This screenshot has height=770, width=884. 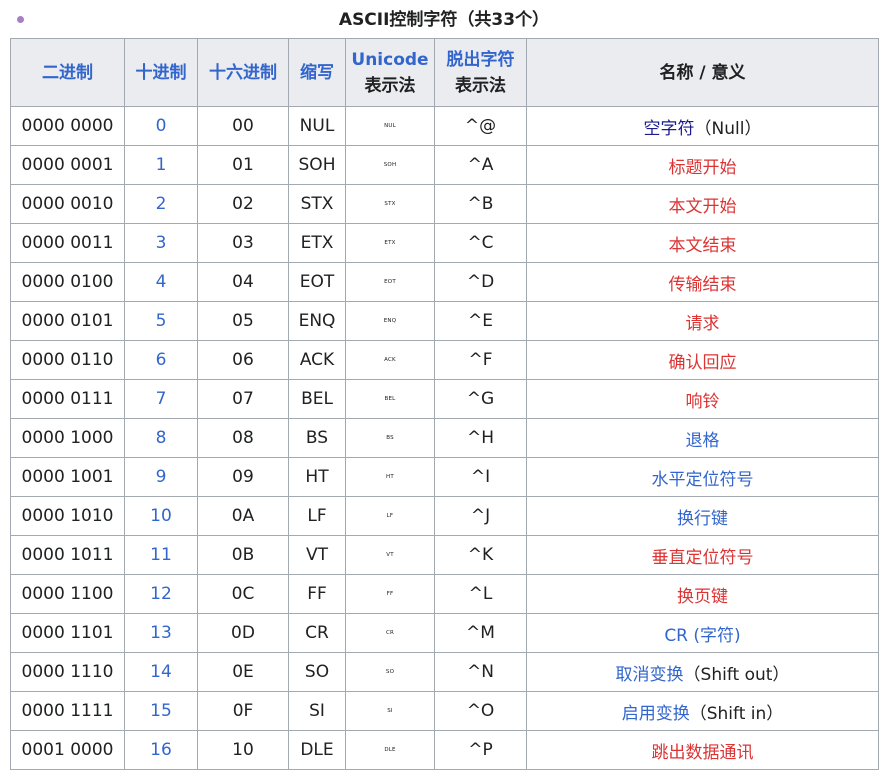 I want to click on name-link: 确认回应, so click(x=703, y=363).